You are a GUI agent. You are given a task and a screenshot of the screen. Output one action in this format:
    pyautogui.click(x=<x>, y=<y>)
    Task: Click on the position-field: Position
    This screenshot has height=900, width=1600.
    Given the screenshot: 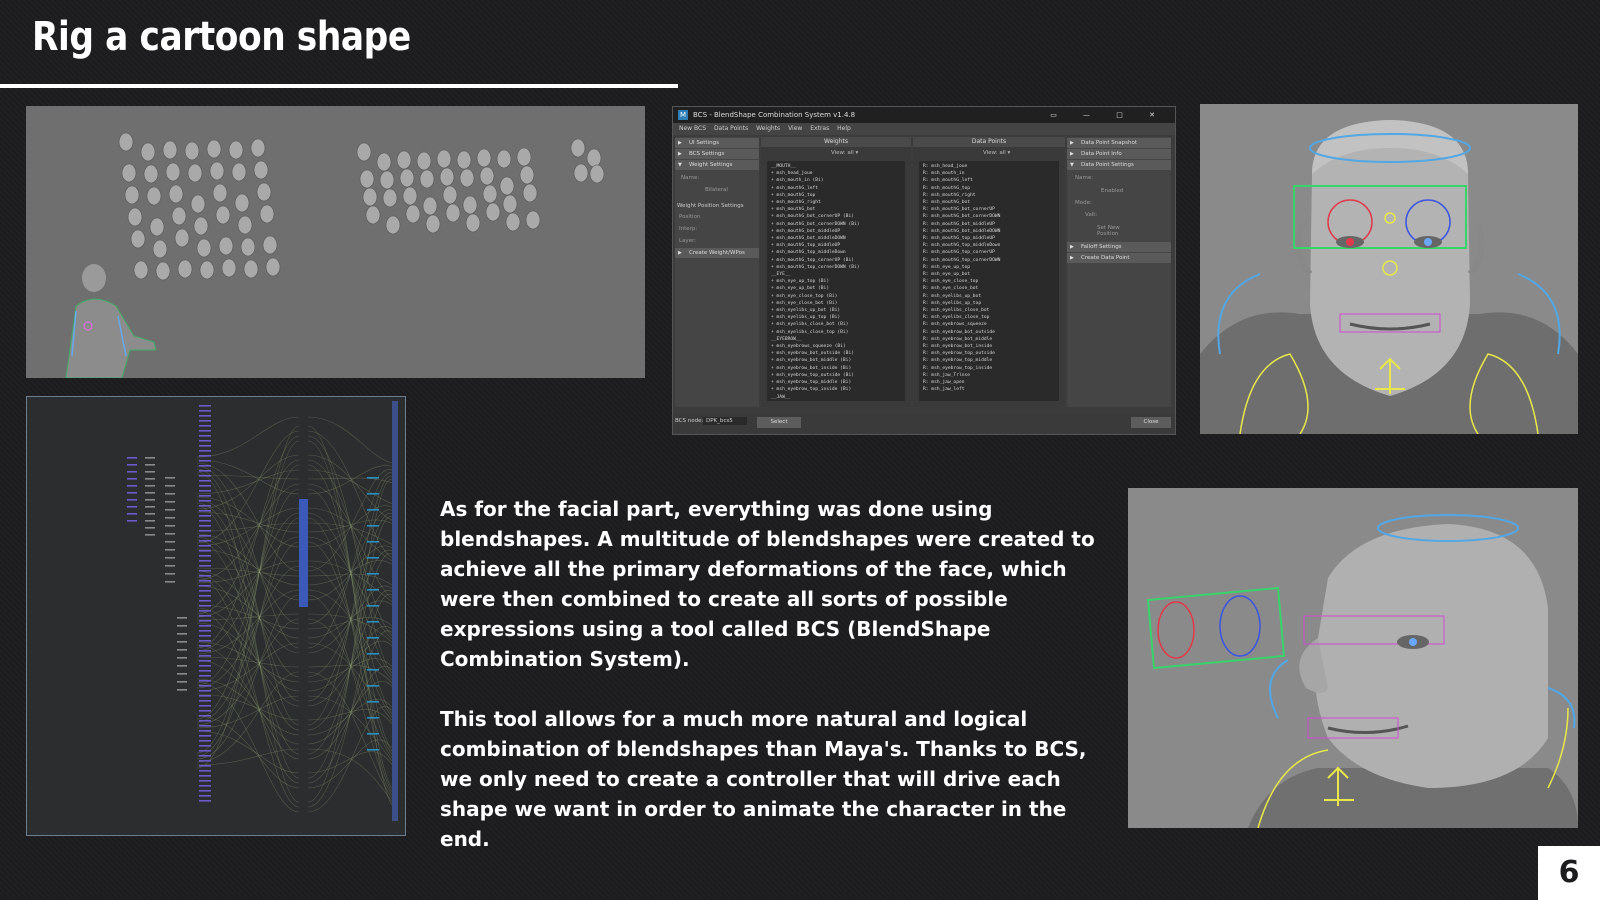 What is the action you would take?
    pyautogui.click(x=717, y=217)
    